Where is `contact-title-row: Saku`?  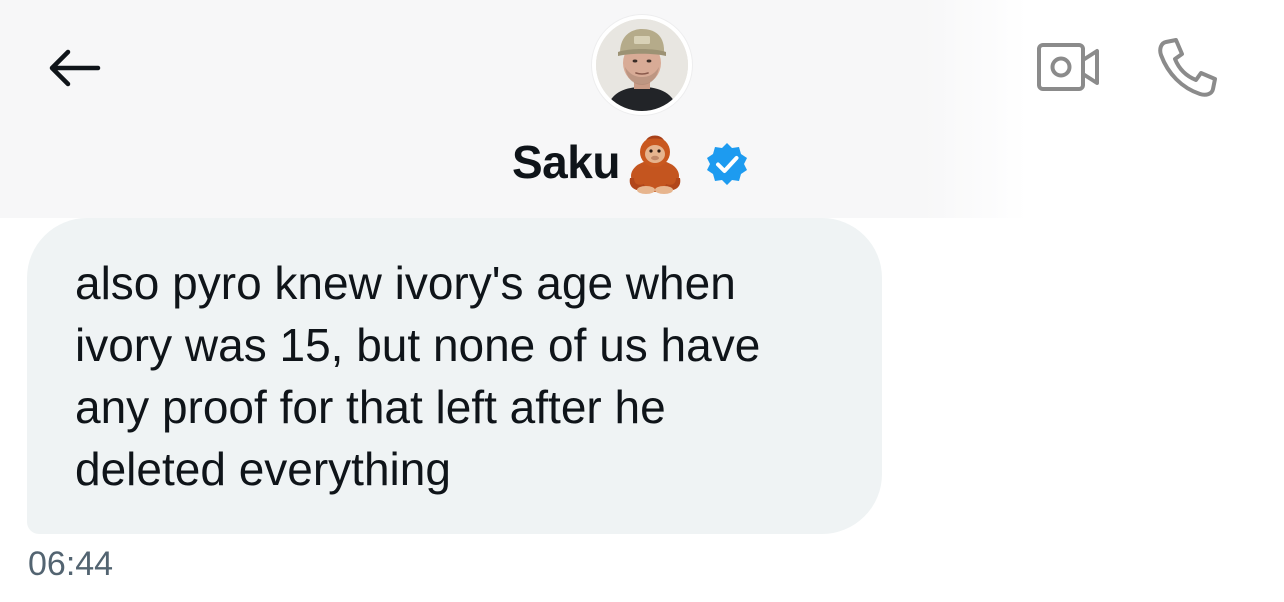
contact-title-row: Saku is located at coordinates (631, 162).